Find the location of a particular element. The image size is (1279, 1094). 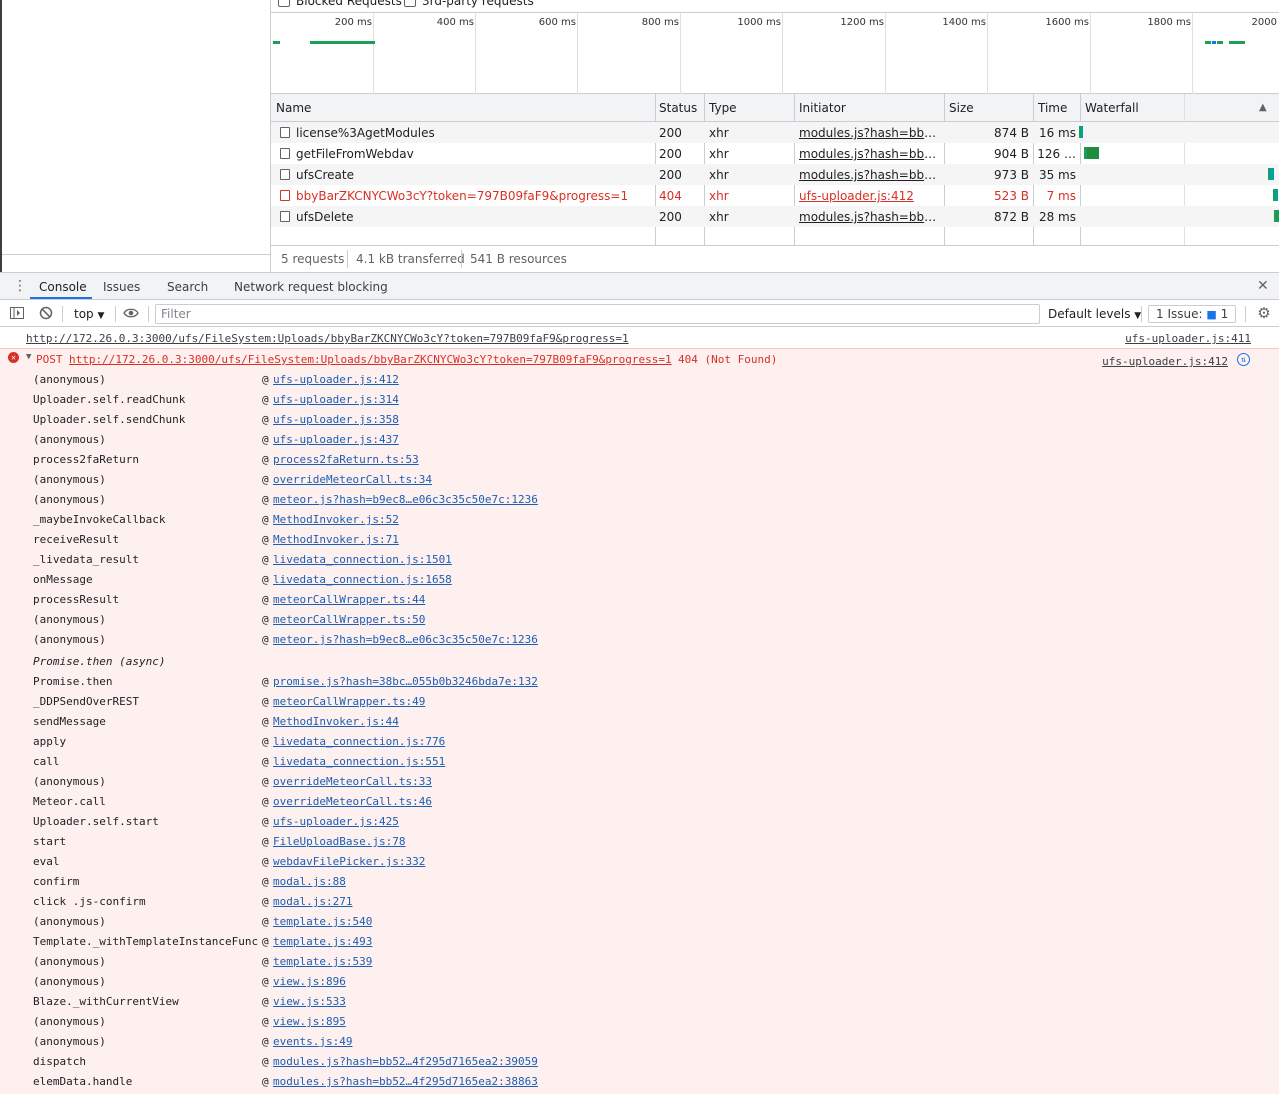

frame-source-link: process2faReturn.ts:53 is located at coordinates (346, 459).